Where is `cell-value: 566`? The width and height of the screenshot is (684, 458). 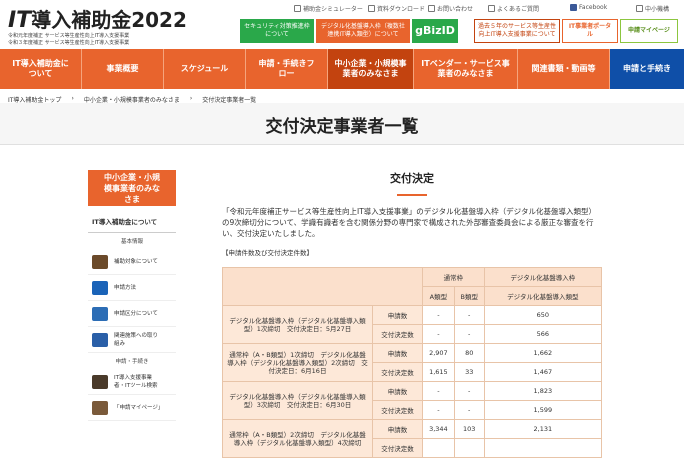
cell-value: 566 is located at coordinates (543, 334).